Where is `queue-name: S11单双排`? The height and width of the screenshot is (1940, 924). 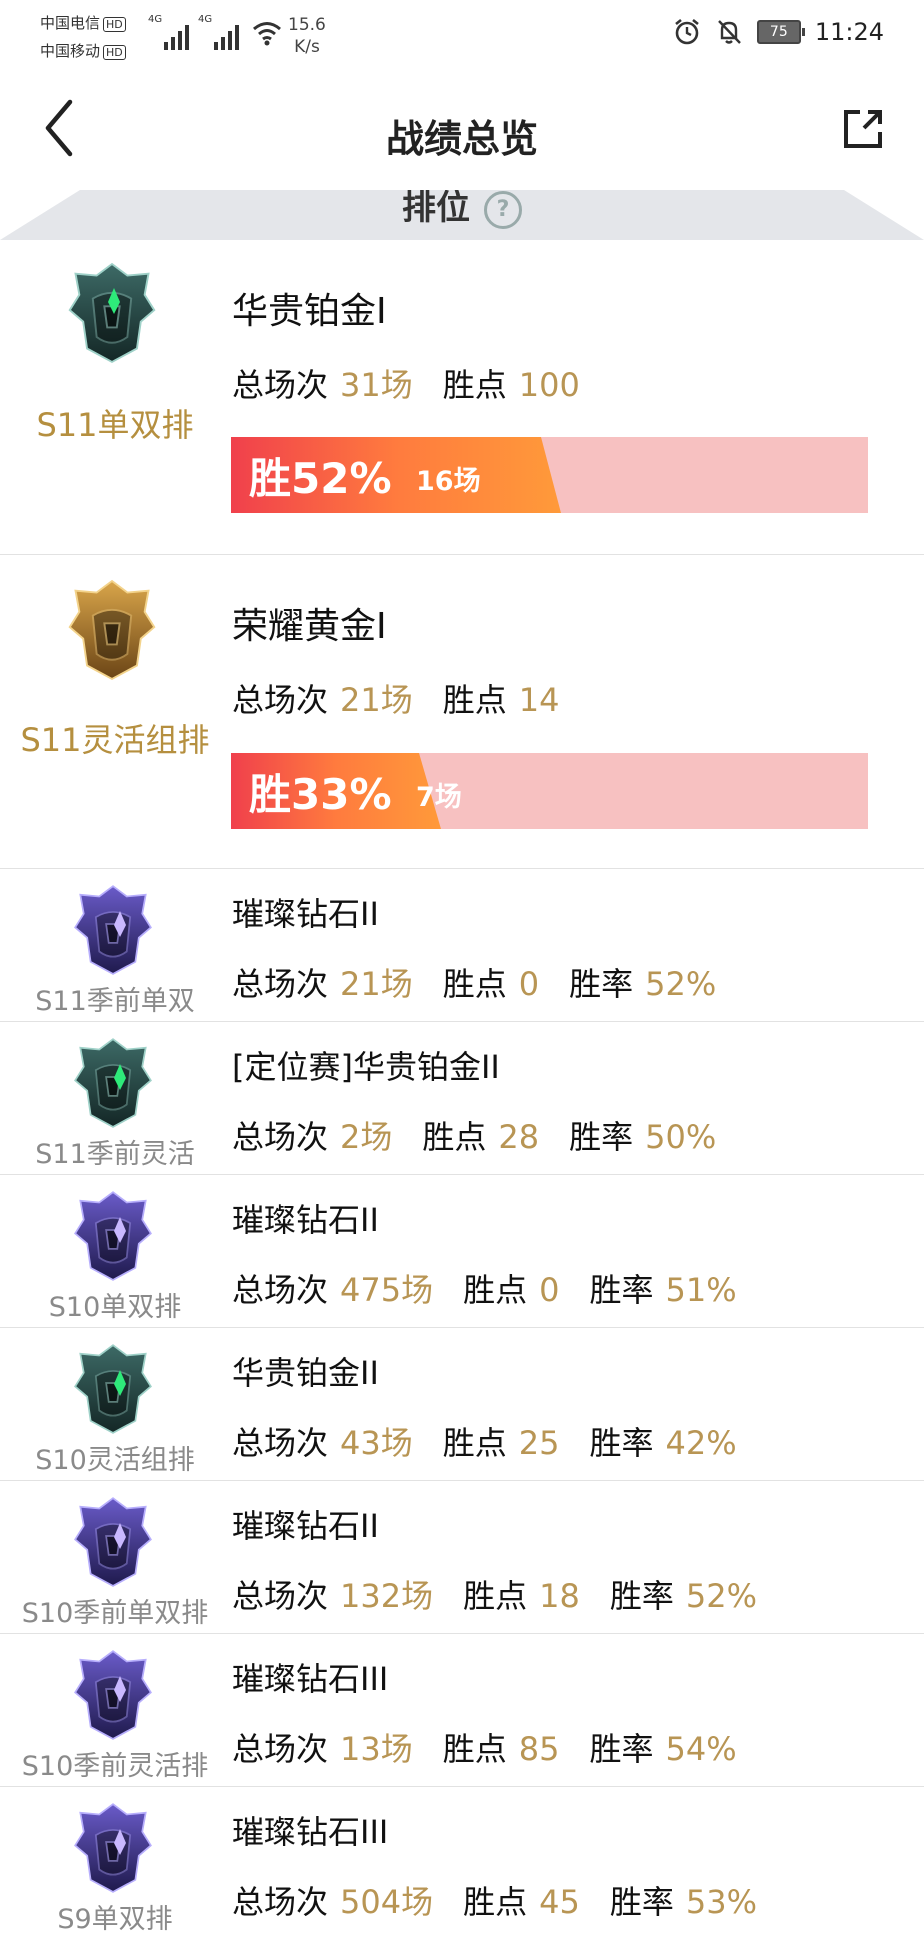
queue-name: S11单双排 is located at coordinates (115, 425).